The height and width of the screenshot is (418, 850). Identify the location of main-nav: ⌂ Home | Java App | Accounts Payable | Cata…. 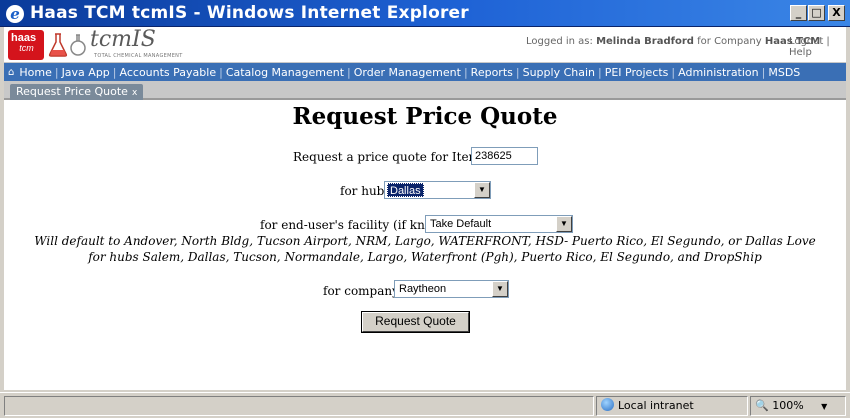
(425, 72).